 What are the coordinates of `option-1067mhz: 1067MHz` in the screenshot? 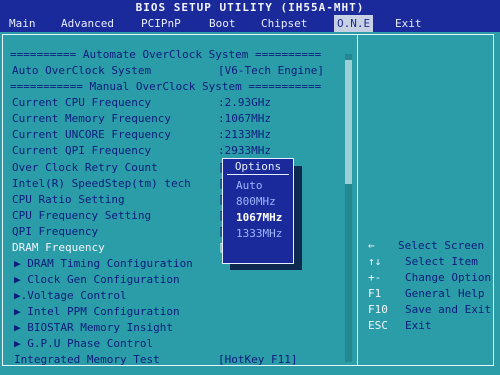 It's located at (259, 218).